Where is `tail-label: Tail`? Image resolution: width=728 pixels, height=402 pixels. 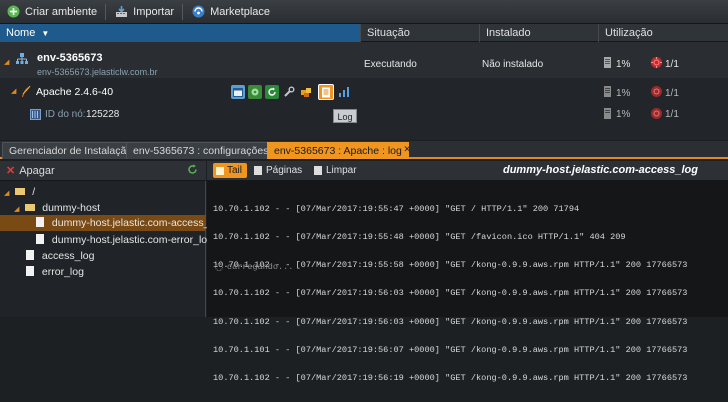 tail-label: Tail is located at coordinates (235, 170).